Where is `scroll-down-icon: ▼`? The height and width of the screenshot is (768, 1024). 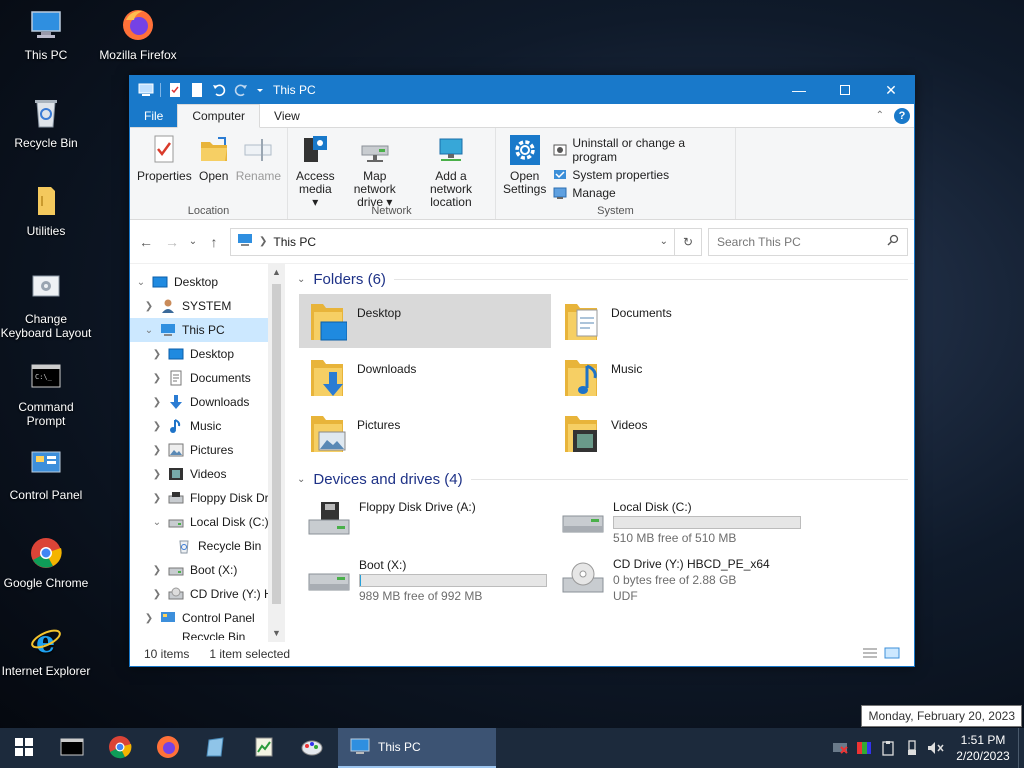
scroll-down-icon: ▼ is located at coordinates (276, 633).